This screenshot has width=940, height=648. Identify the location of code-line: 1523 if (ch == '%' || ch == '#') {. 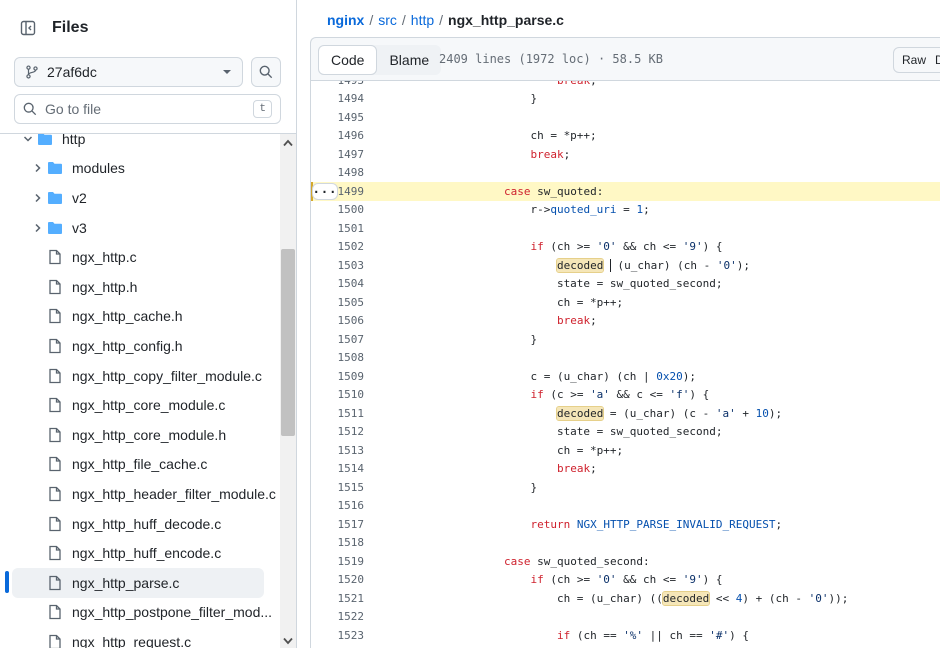
(625, 635).